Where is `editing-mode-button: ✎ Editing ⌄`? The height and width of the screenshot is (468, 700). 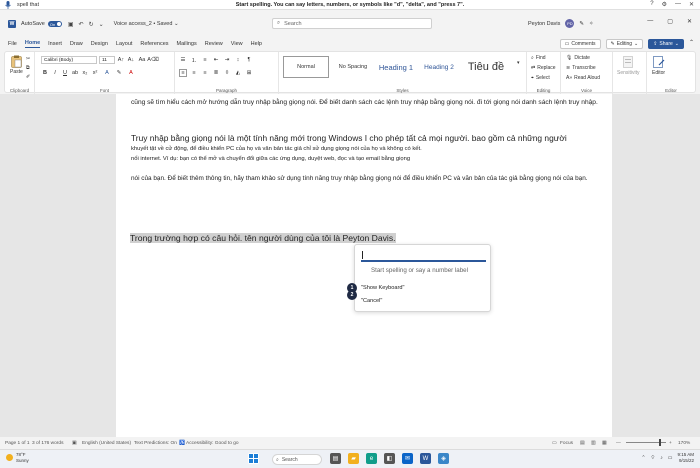
editing-mode-button: ✎ Editing ⌄ is located at coordinates (624, 44).